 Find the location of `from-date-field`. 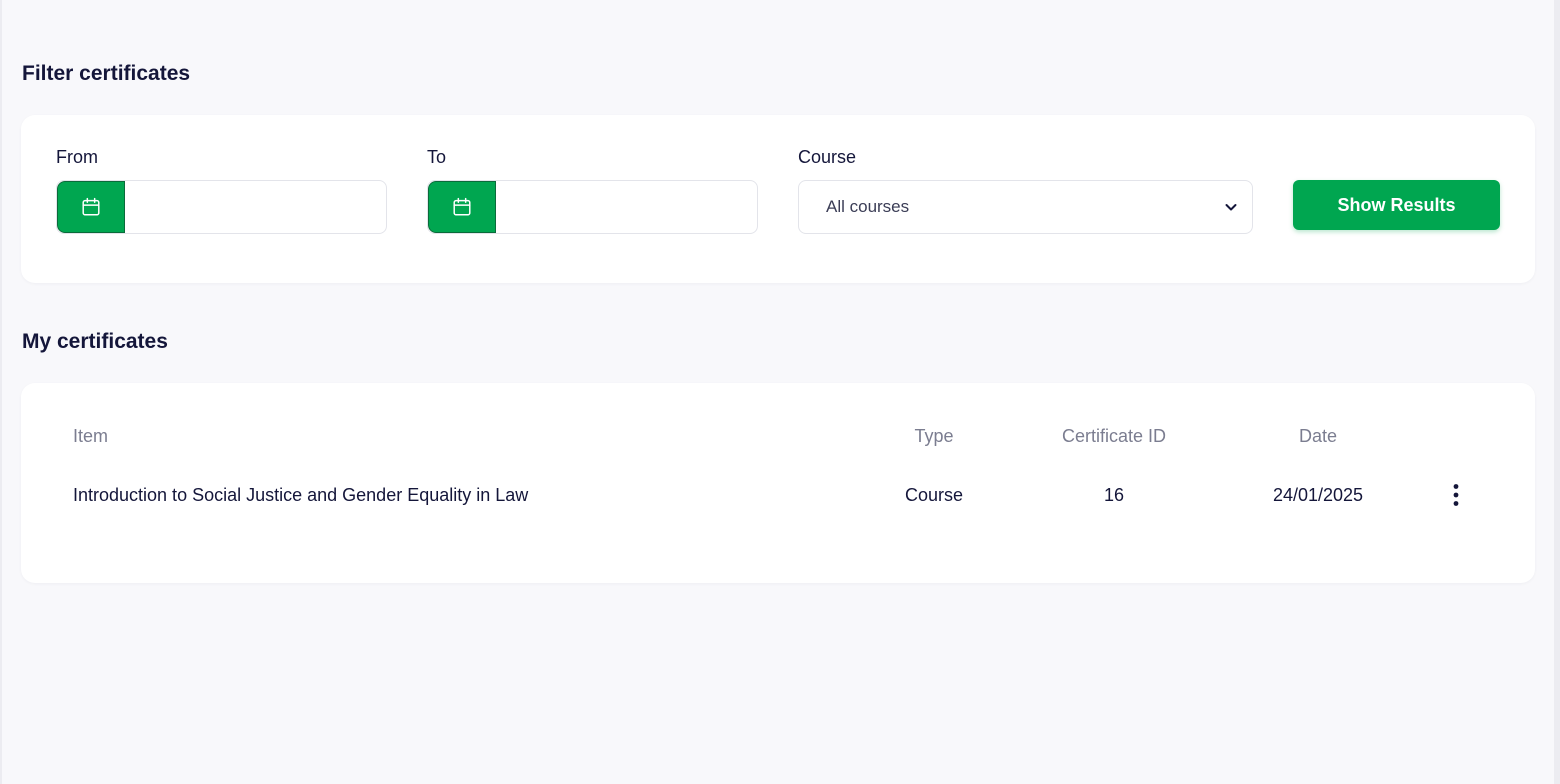

from-date-field is located at coordinates (221, 207).